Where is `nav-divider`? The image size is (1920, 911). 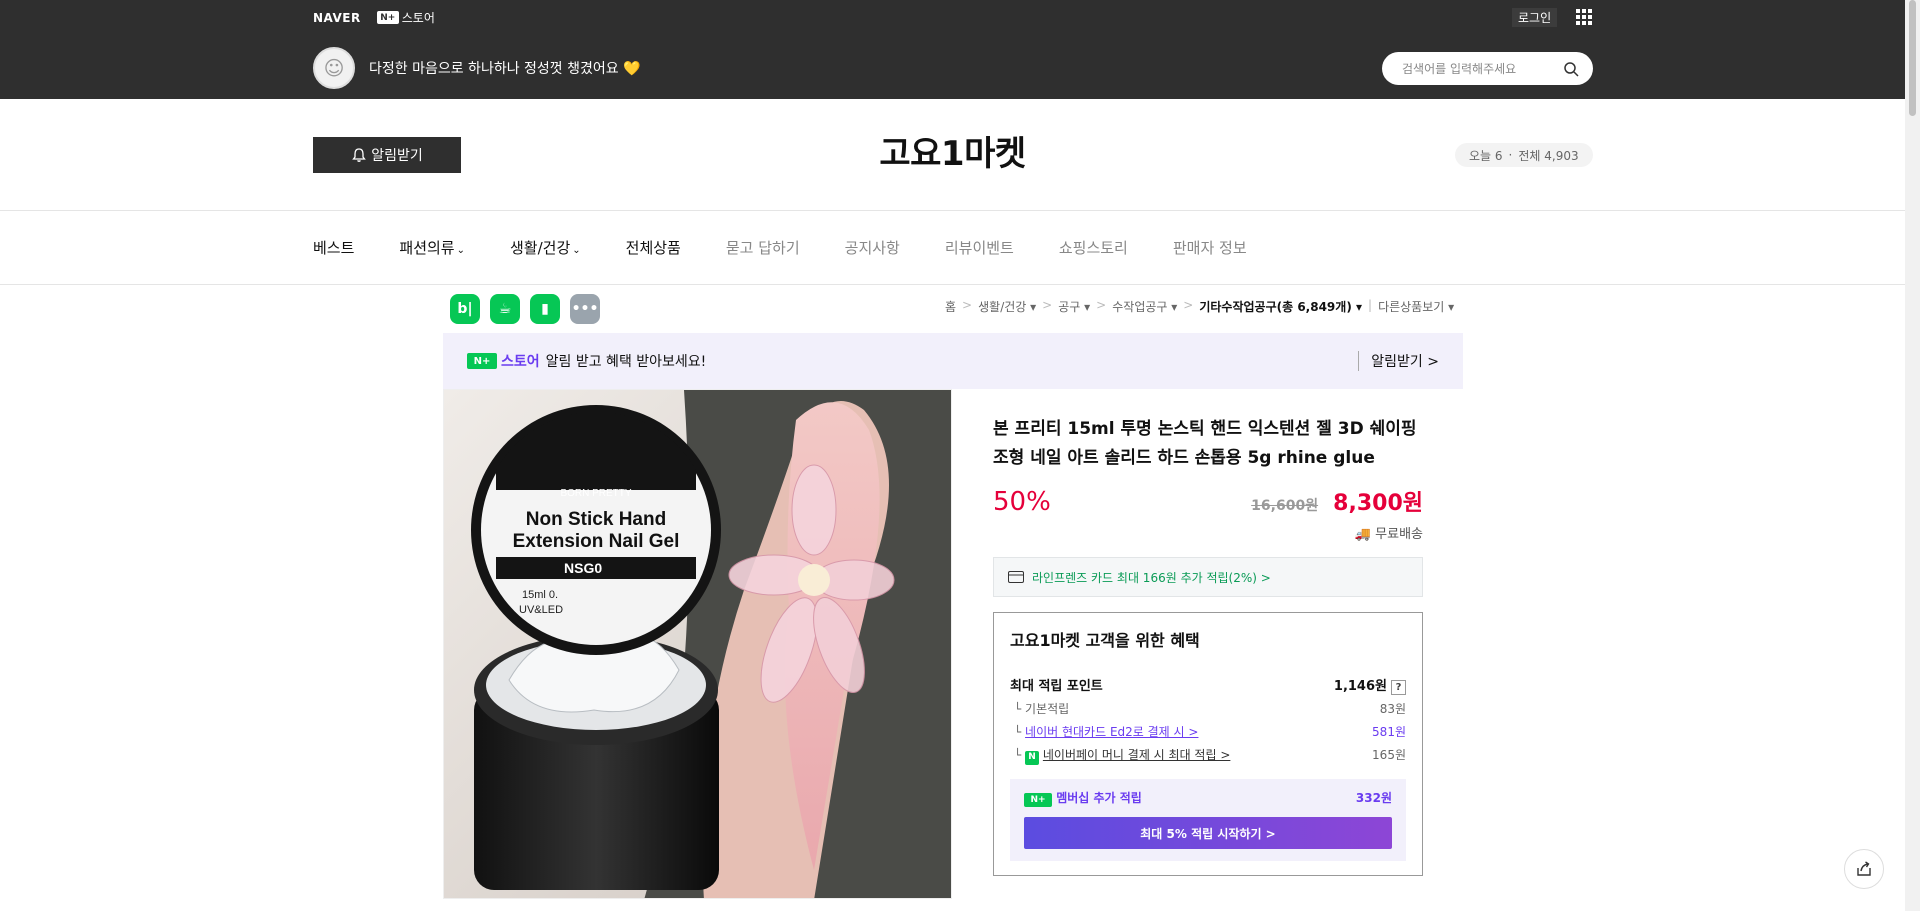 nav-divider is located at coordinates (952, 284).